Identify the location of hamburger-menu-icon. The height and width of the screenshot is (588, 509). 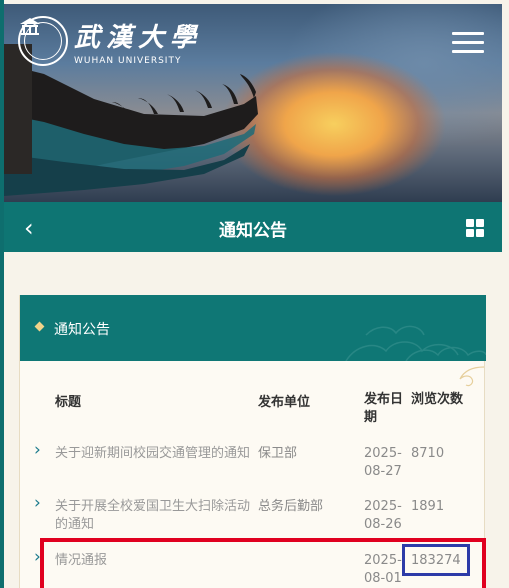
(468, 43).